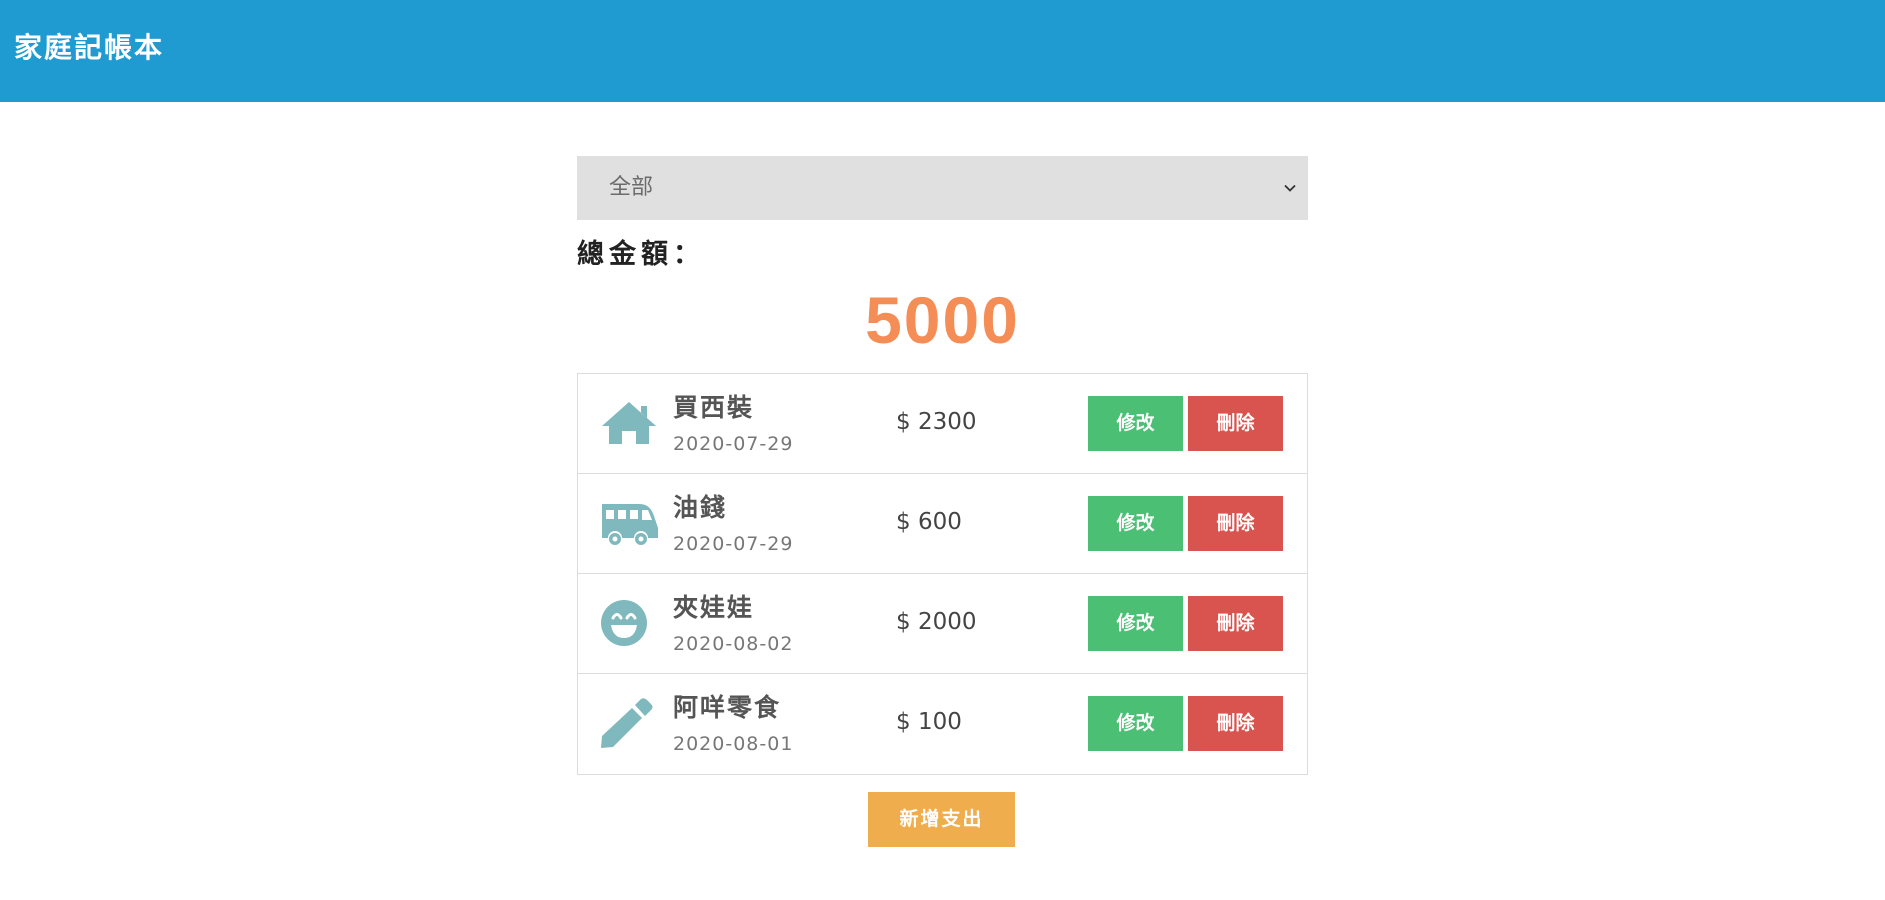 This screenshot has width=1885, height=900. What do you see at coordinates (700, 507) in the screenshot?
I see `expense-name: 油錢` at bounding box center [700, 507].